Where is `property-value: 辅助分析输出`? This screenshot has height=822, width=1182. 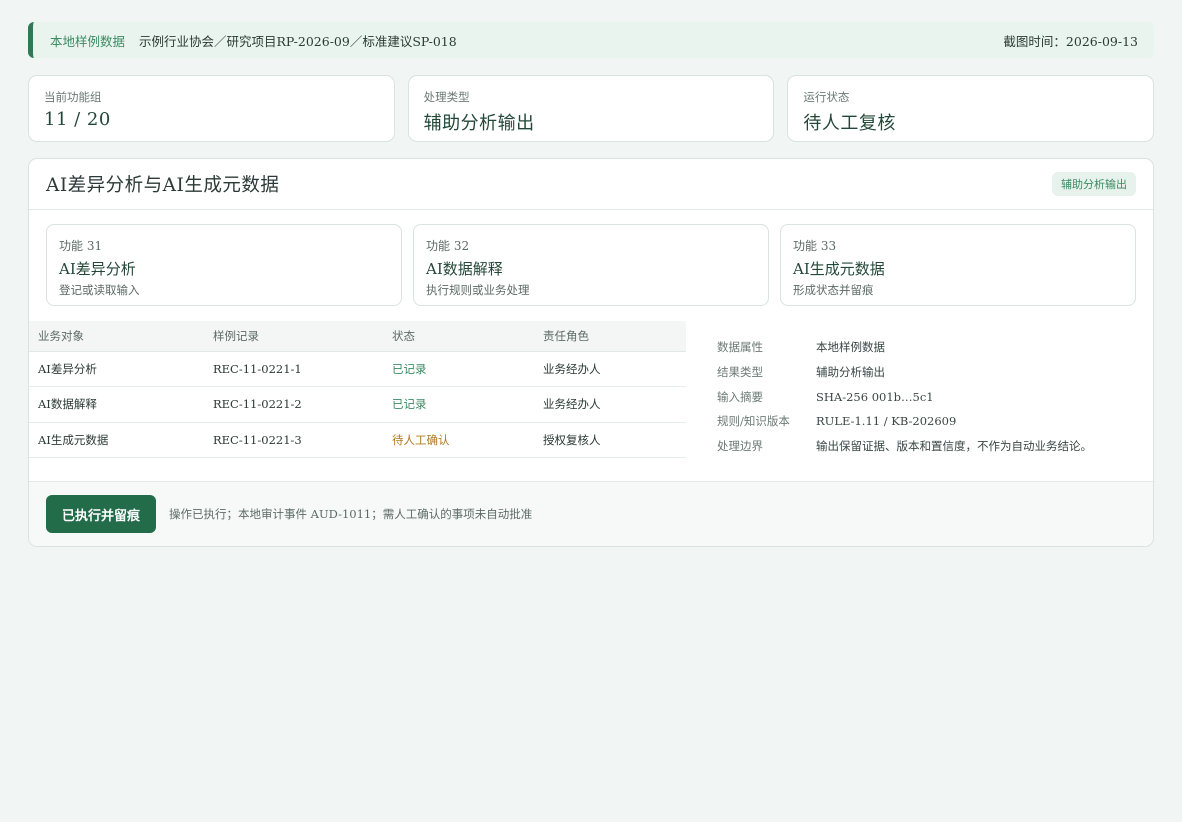 property-value: 辅助分析输出 is located at coordinates (850, 372).